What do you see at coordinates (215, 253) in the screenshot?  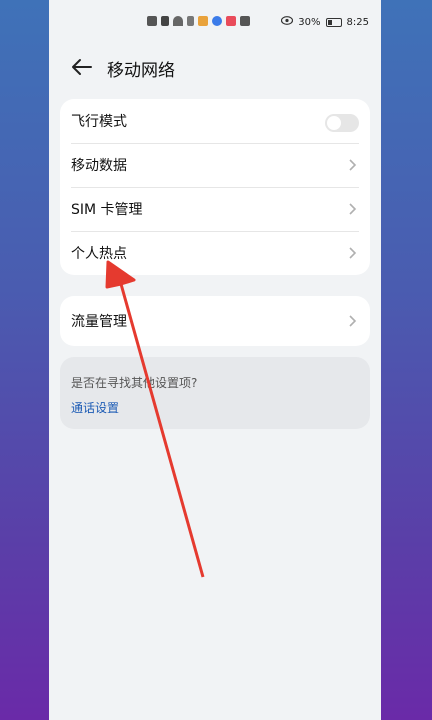 I see `personal-hotspot-row: 个人热点` at bounding box center [215, 253].